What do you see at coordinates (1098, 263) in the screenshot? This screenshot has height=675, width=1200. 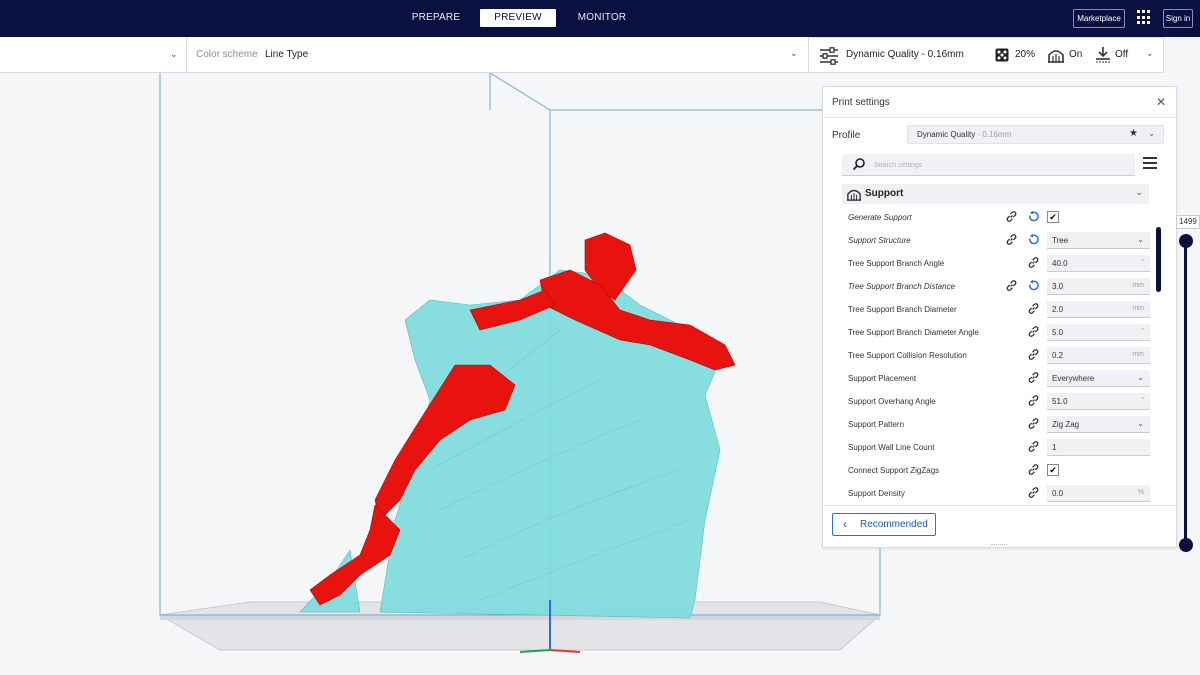 I see `setting-input: 40.0 °` at bounding box center [1098, 263].